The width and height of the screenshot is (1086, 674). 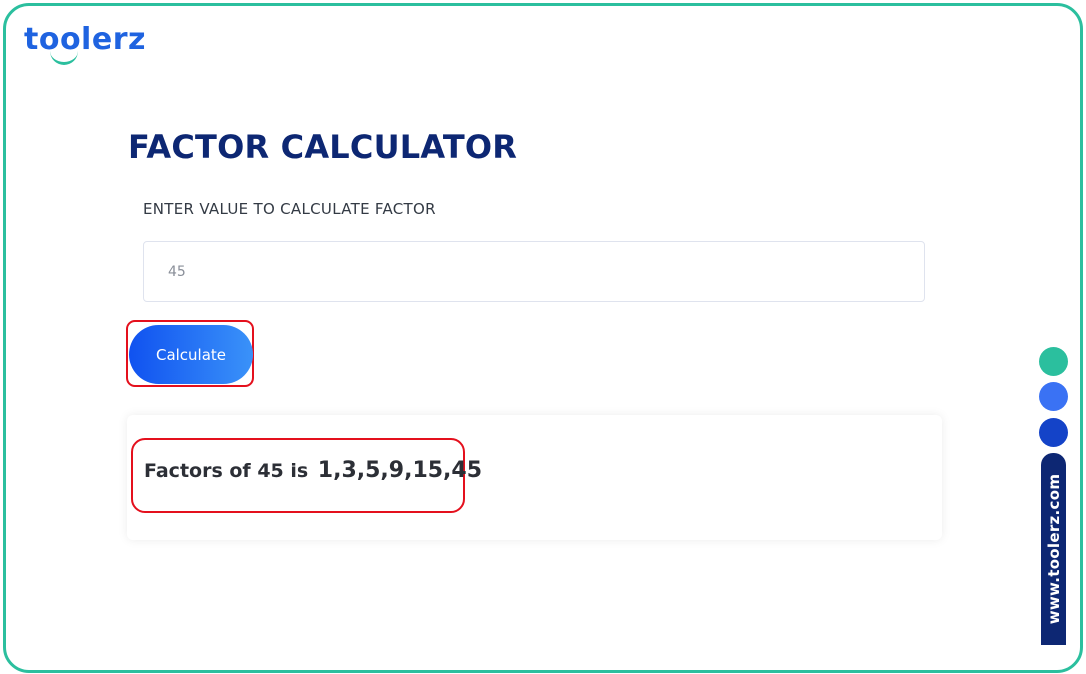 What do you see at coordinates (313, 470) in the screenshot?
I see `result-text: Factors of 45 is 1,3,5,9,15,45` at bounding box center [313, 470].